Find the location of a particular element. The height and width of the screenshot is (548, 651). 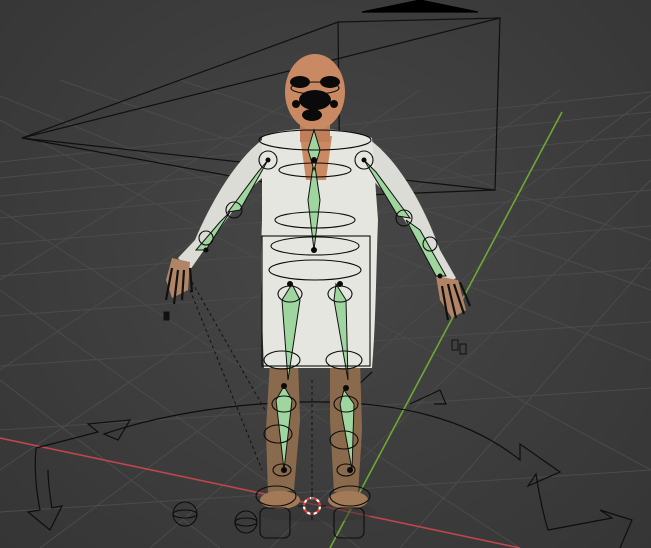

mesh-right-arm is located at coordinates (413, 213).